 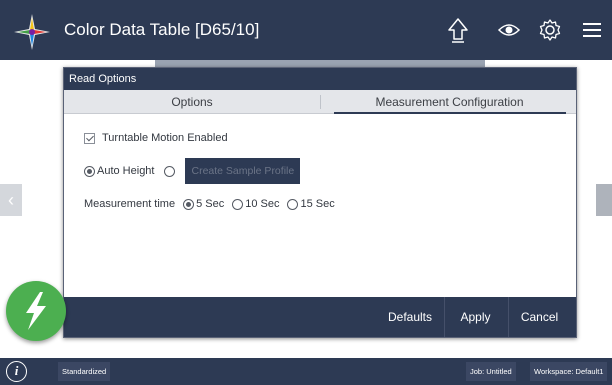 I want to click on create-sample-profile-button: Create Sample Profile, so click(x=243, y=171).